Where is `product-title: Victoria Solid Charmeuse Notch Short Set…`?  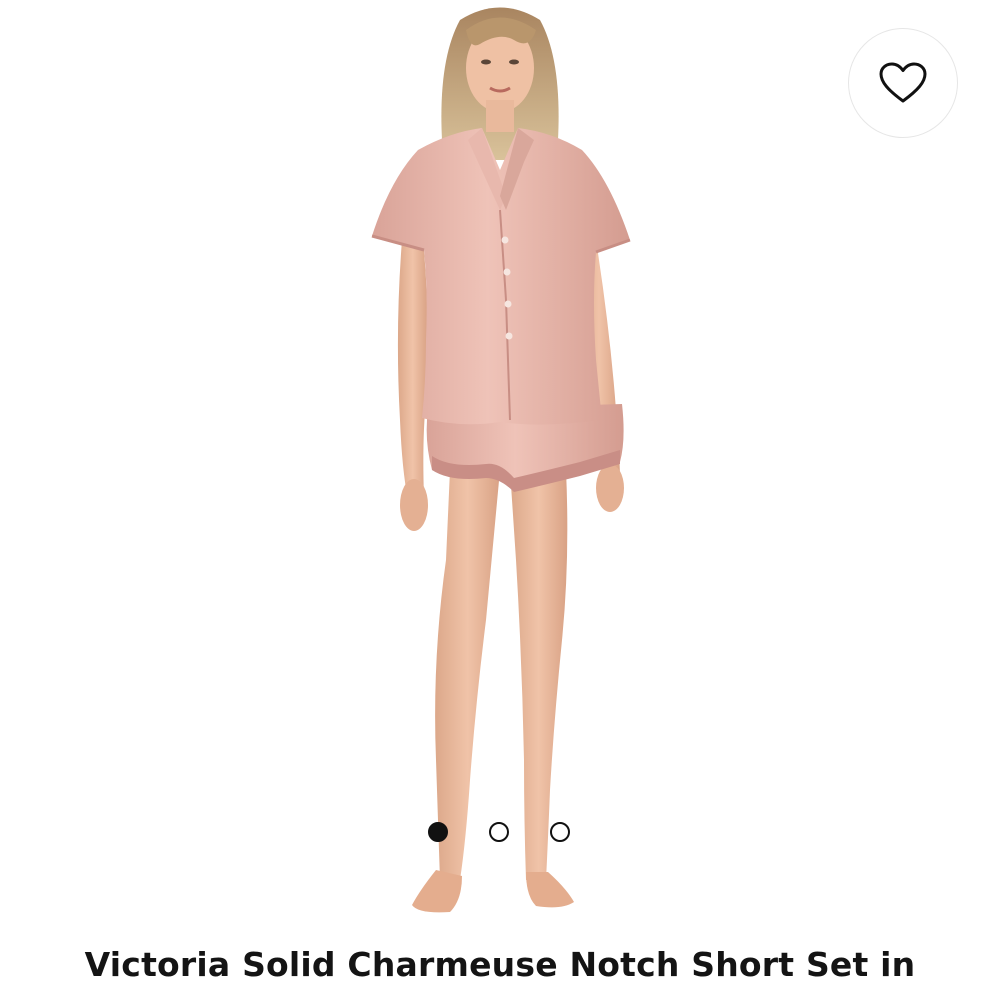
product-title: Victoria Solid Charmeuse Notch Short Set… is located at coordinates (500, 964).